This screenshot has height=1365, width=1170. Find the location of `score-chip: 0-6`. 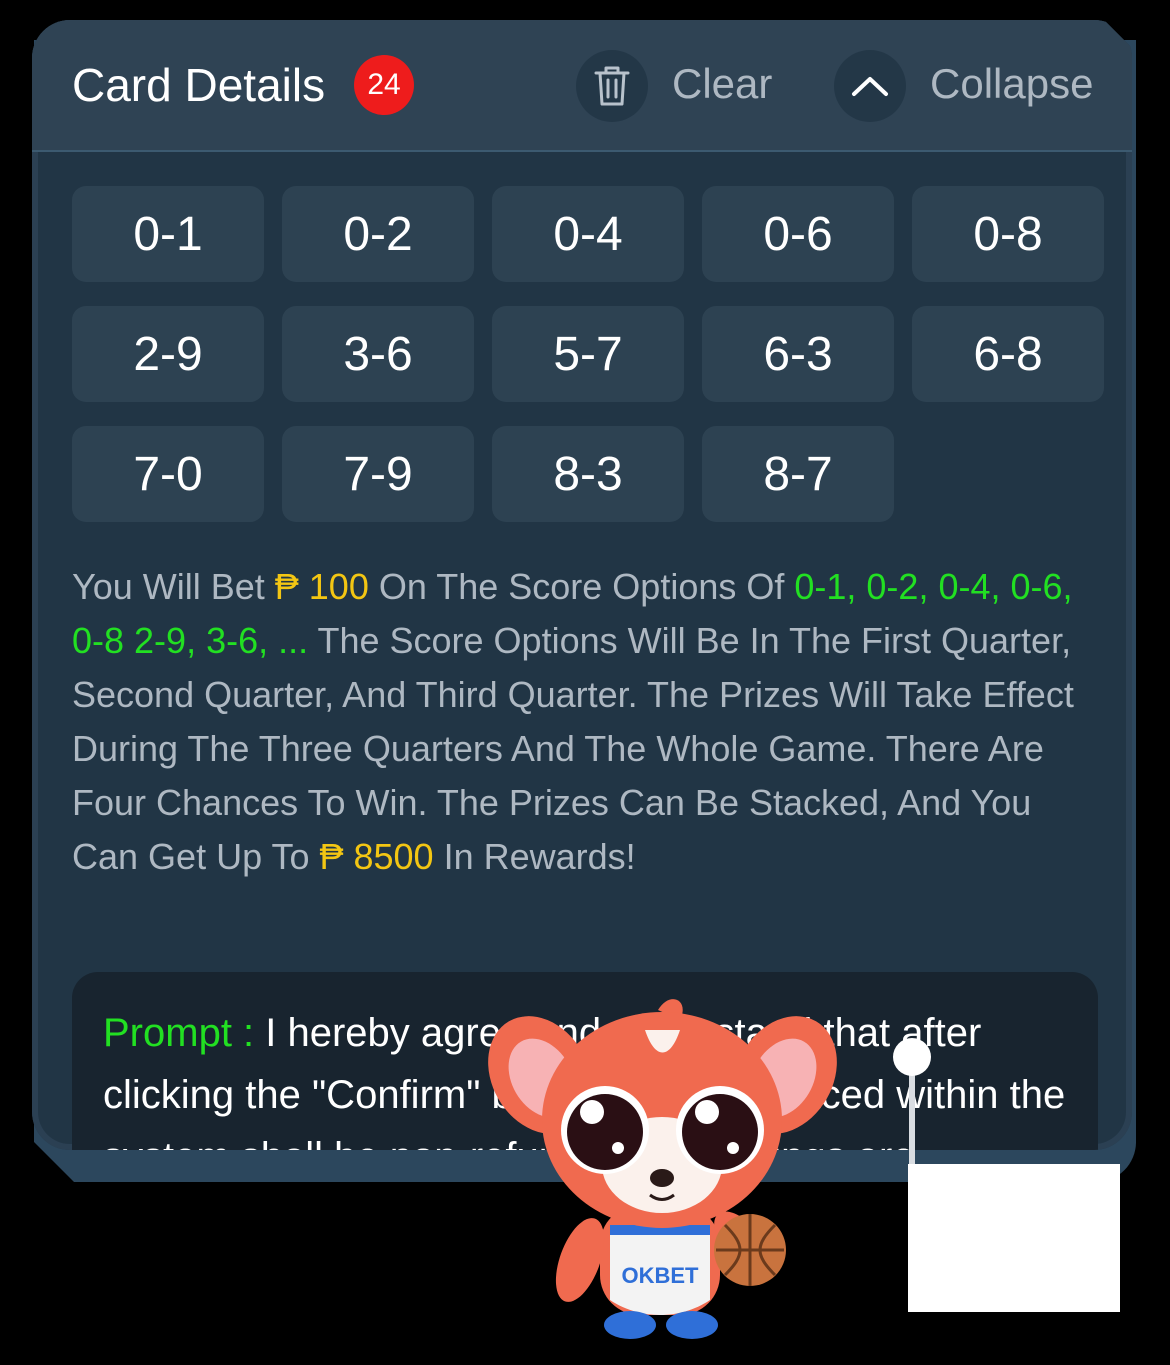

score-chip: 0-6 is located at coordinates (798, 234).